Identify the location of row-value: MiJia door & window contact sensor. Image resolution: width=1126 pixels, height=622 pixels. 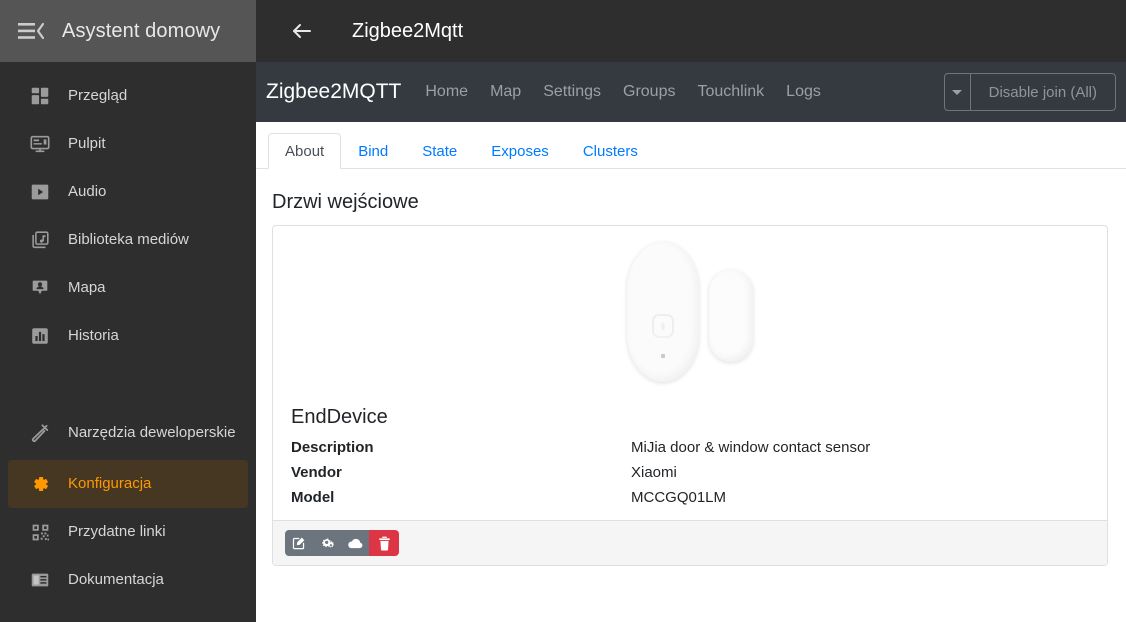
(751, 447).